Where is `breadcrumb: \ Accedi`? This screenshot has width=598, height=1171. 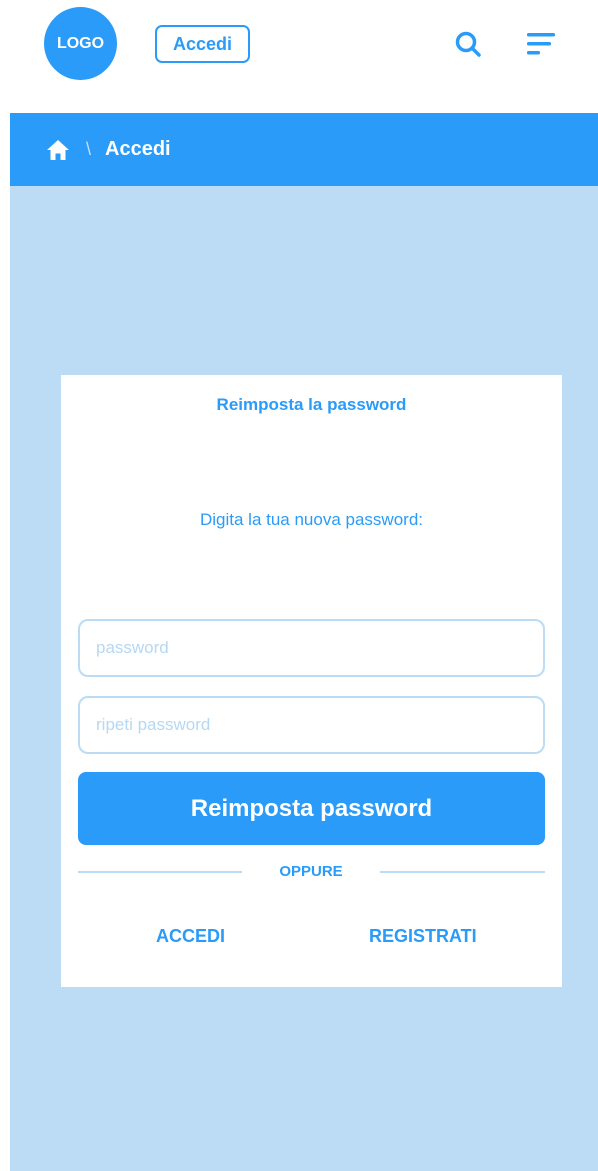 breadcrumb: \ Accedi is located at coordinates (304, 149).